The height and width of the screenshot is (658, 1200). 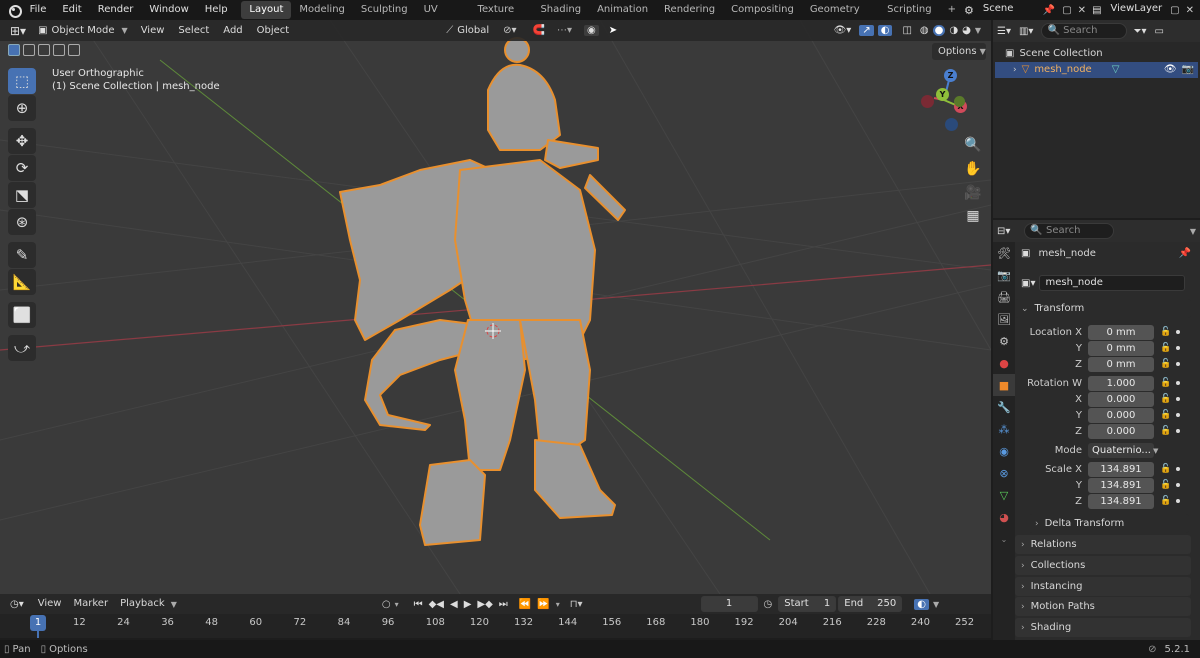 I want to click on motion-paths-panel: › Motion Paths, so click(x=1103, y=606).